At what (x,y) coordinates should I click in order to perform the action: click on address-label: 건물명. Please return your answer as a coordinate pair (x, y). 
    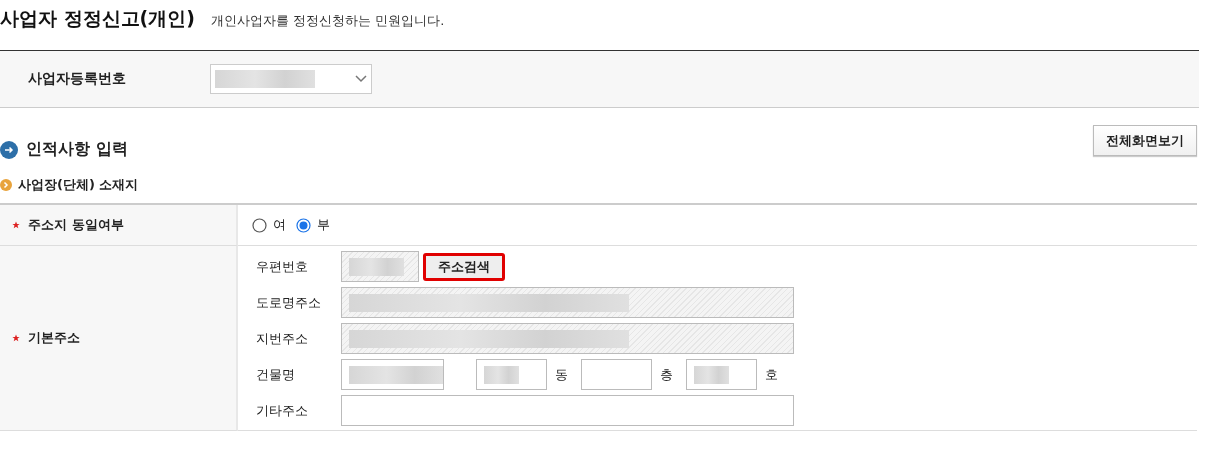
    Looking at the image, I should click on (276, 374).